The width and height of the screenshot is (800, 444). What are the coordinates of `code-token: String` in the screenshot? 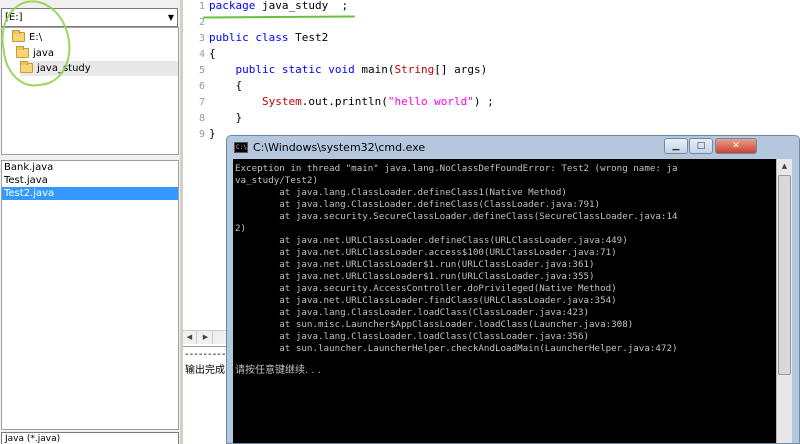 It's located at (414, 69).